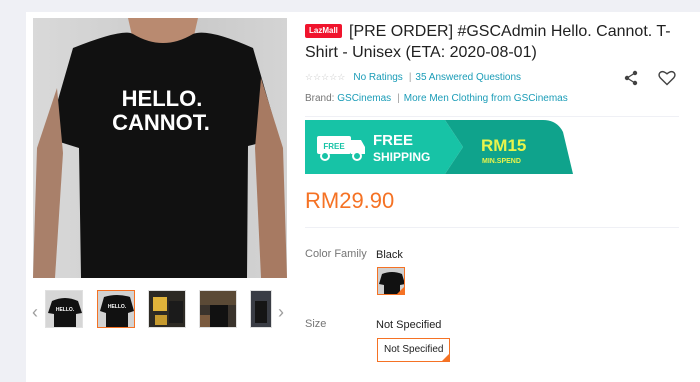  I want to click on chevron-right-icon: ›, so click(281, 312).